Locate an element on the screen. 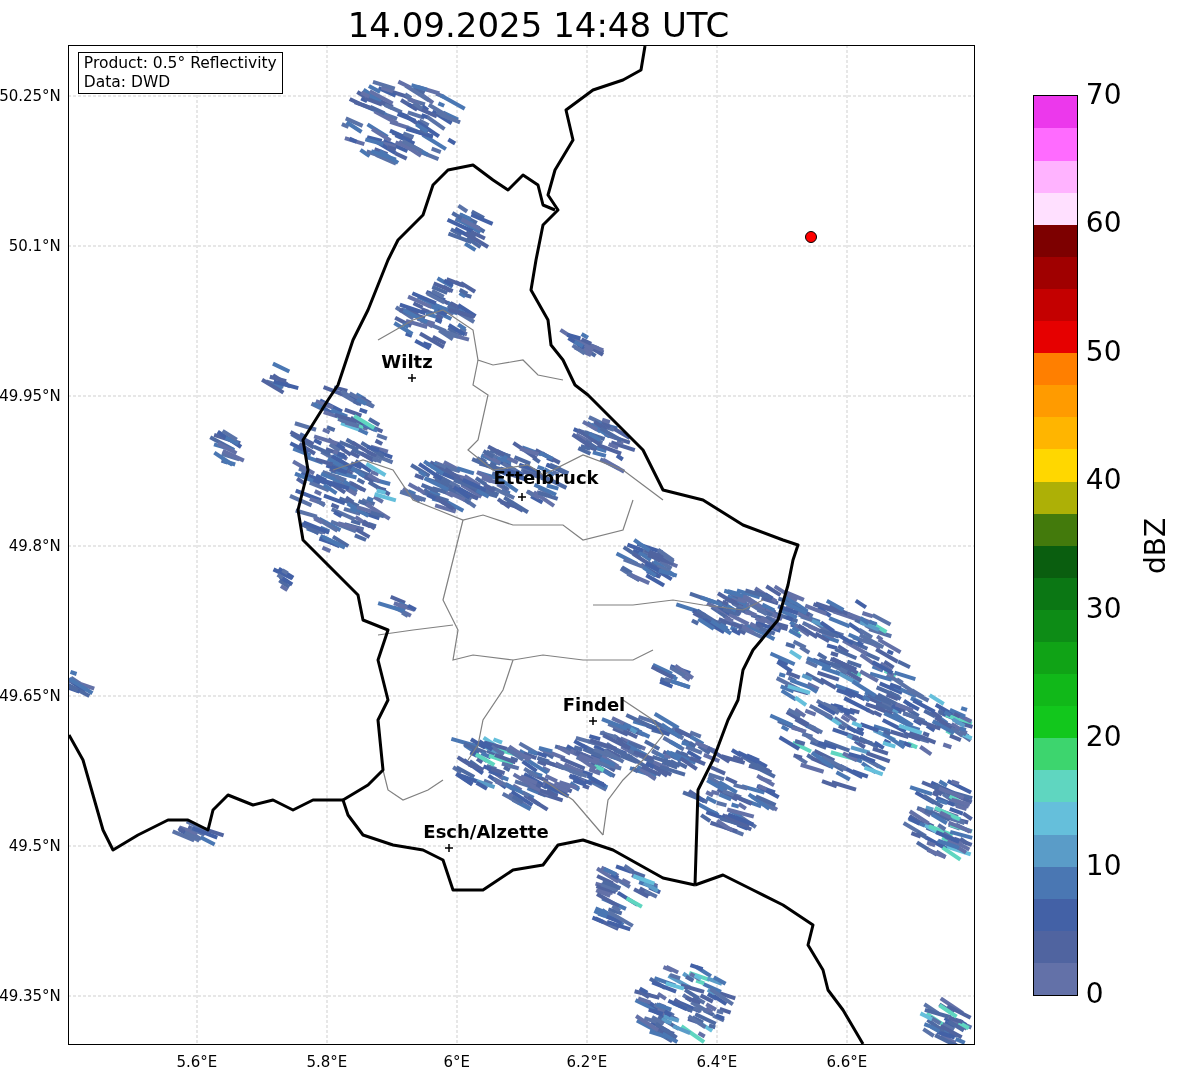  city-label: Wiltz is located at coordinates (407, 361).